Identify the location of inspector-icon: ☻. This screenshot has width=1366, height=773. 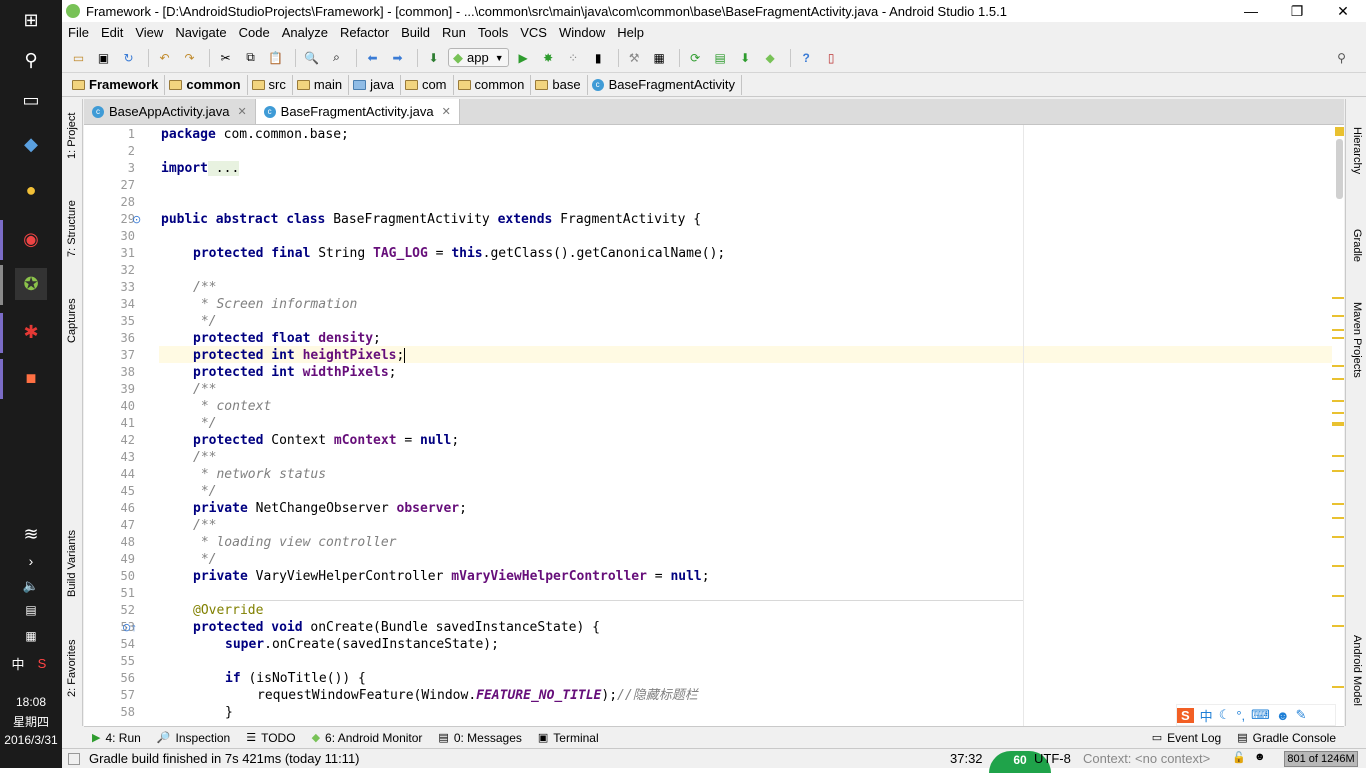
(1260, 757).